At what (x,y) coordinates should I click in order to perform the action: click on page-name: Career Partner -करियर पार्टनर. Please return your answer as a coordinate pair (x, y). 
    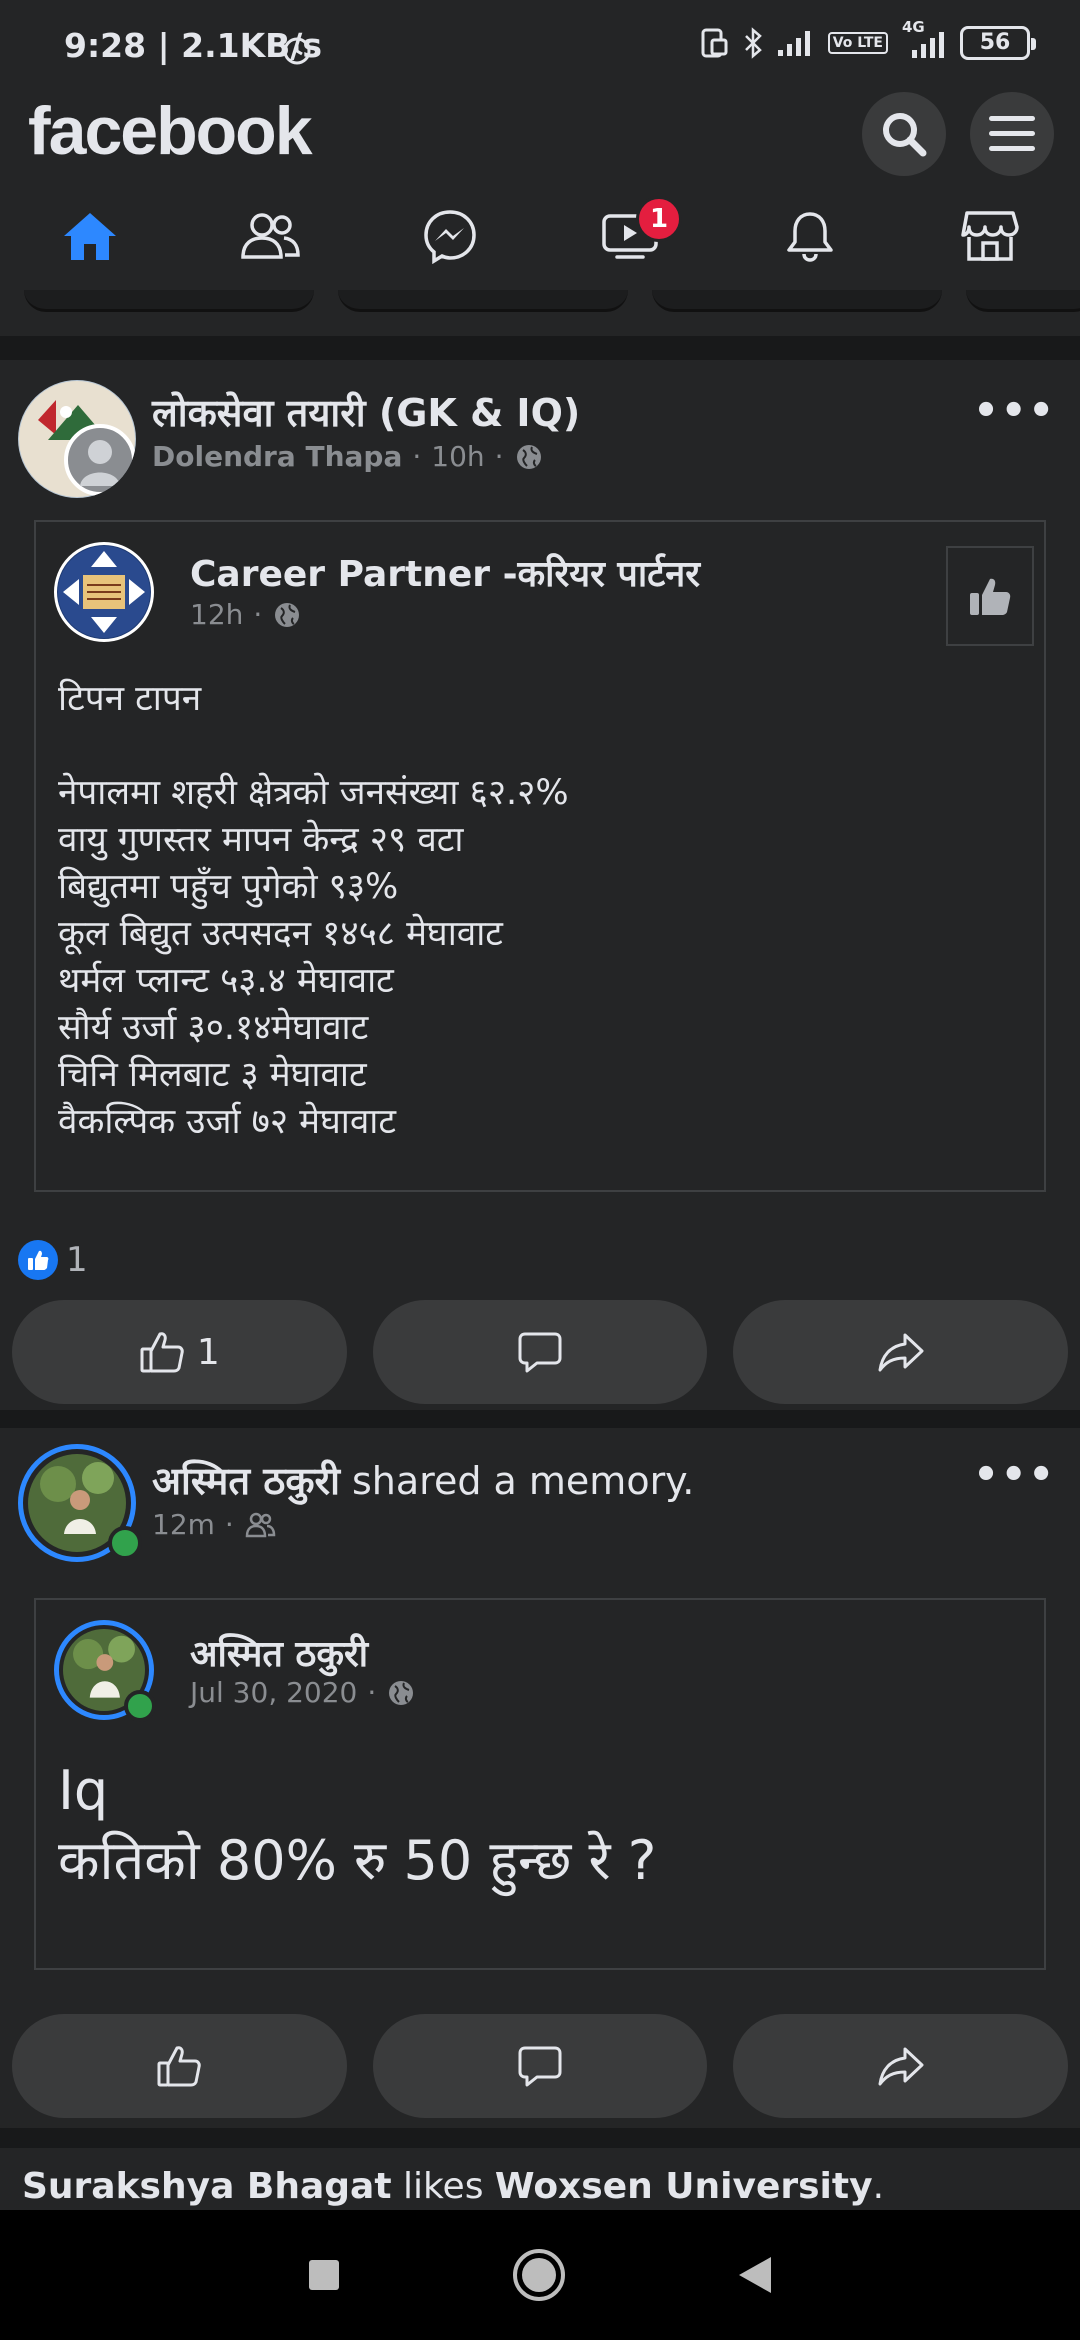
    Looking at the image, I should click on (445, 572).